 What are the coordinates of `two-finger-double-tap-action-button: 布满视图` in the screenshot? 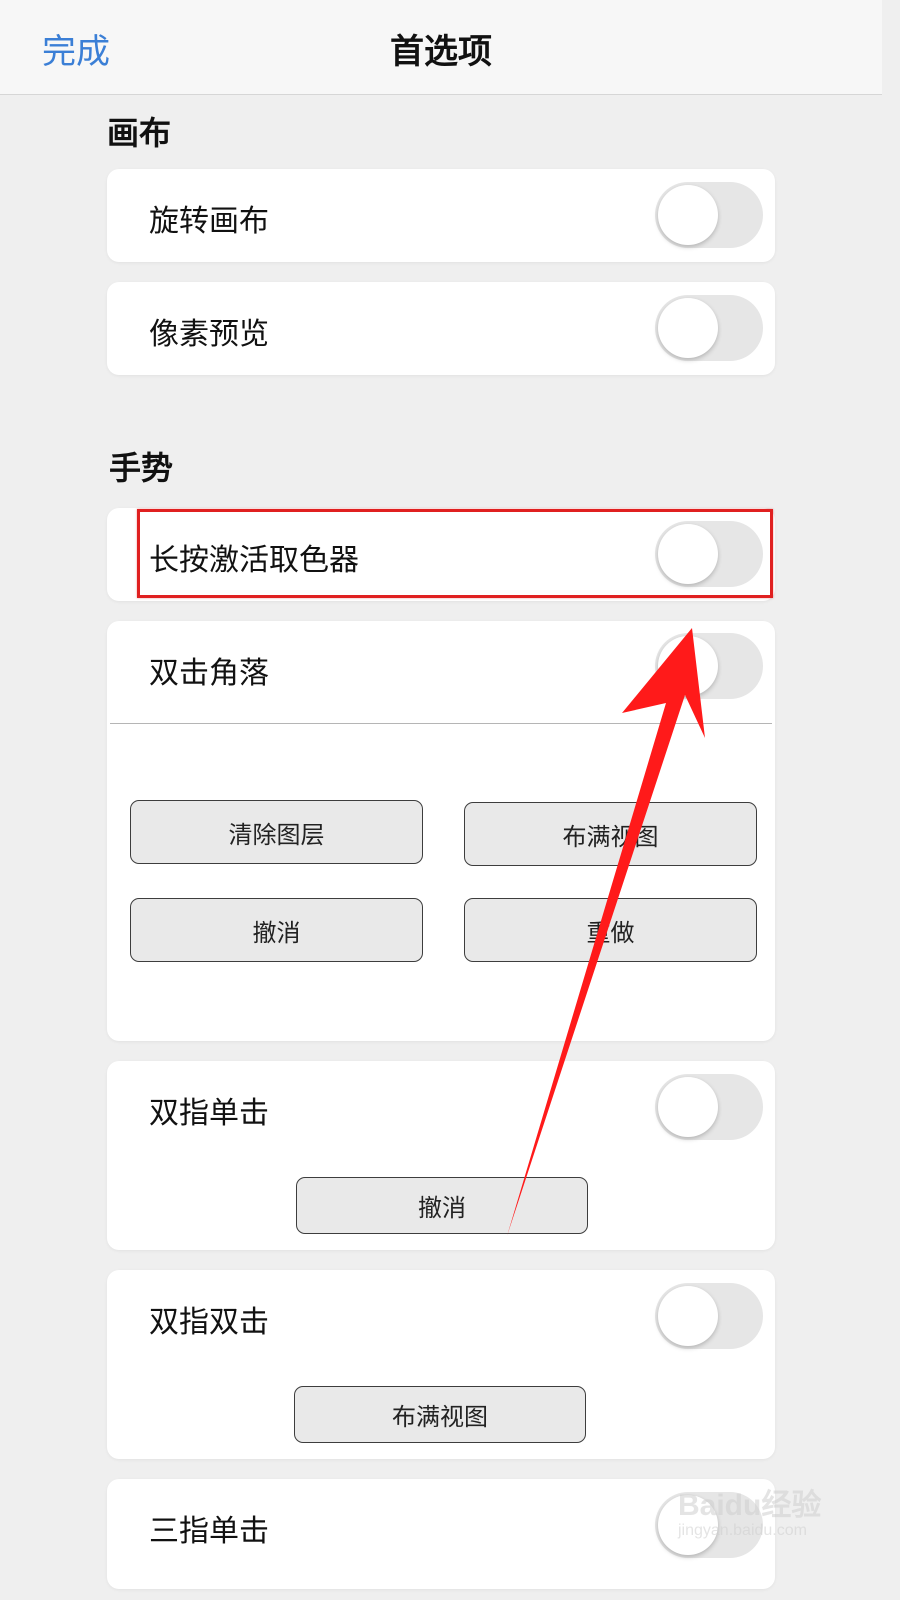 It's located at (440, 1414).